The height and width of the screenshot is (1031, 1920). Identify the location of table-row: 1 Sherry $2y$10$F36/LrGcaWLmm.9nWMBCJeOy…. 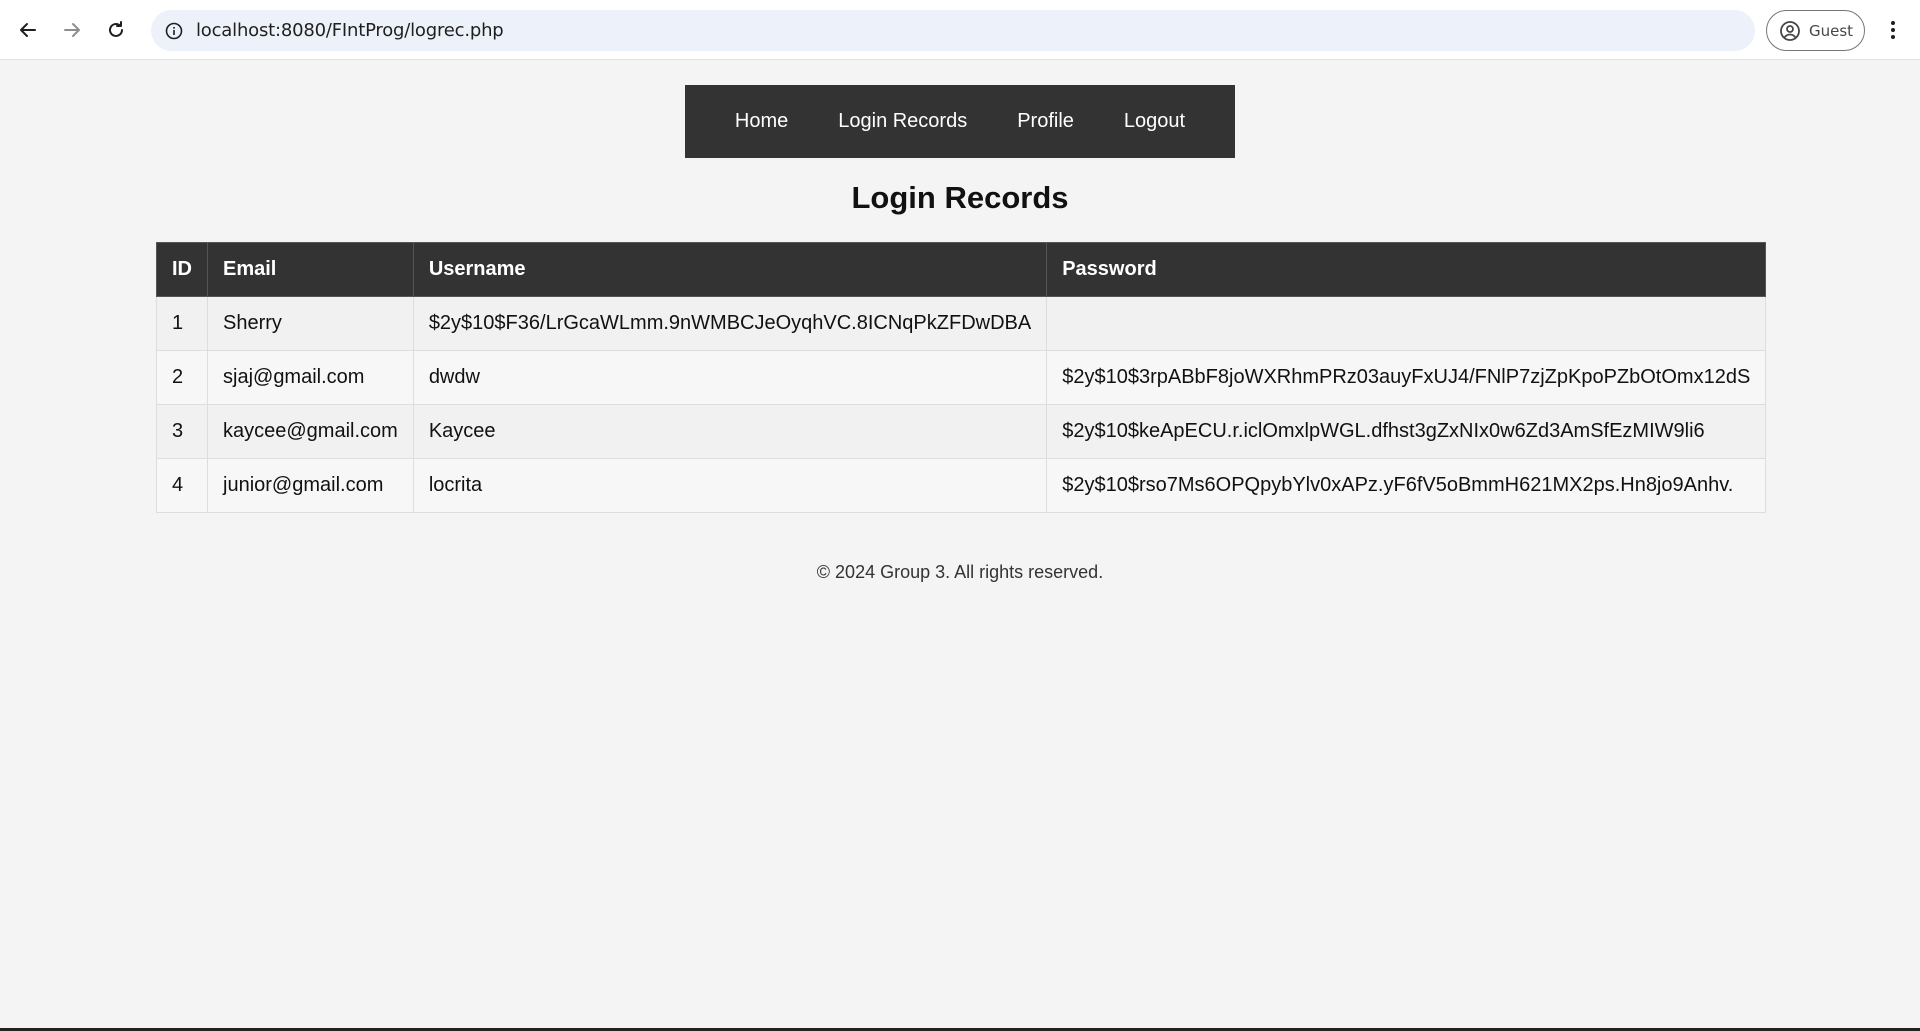
(961, 323).